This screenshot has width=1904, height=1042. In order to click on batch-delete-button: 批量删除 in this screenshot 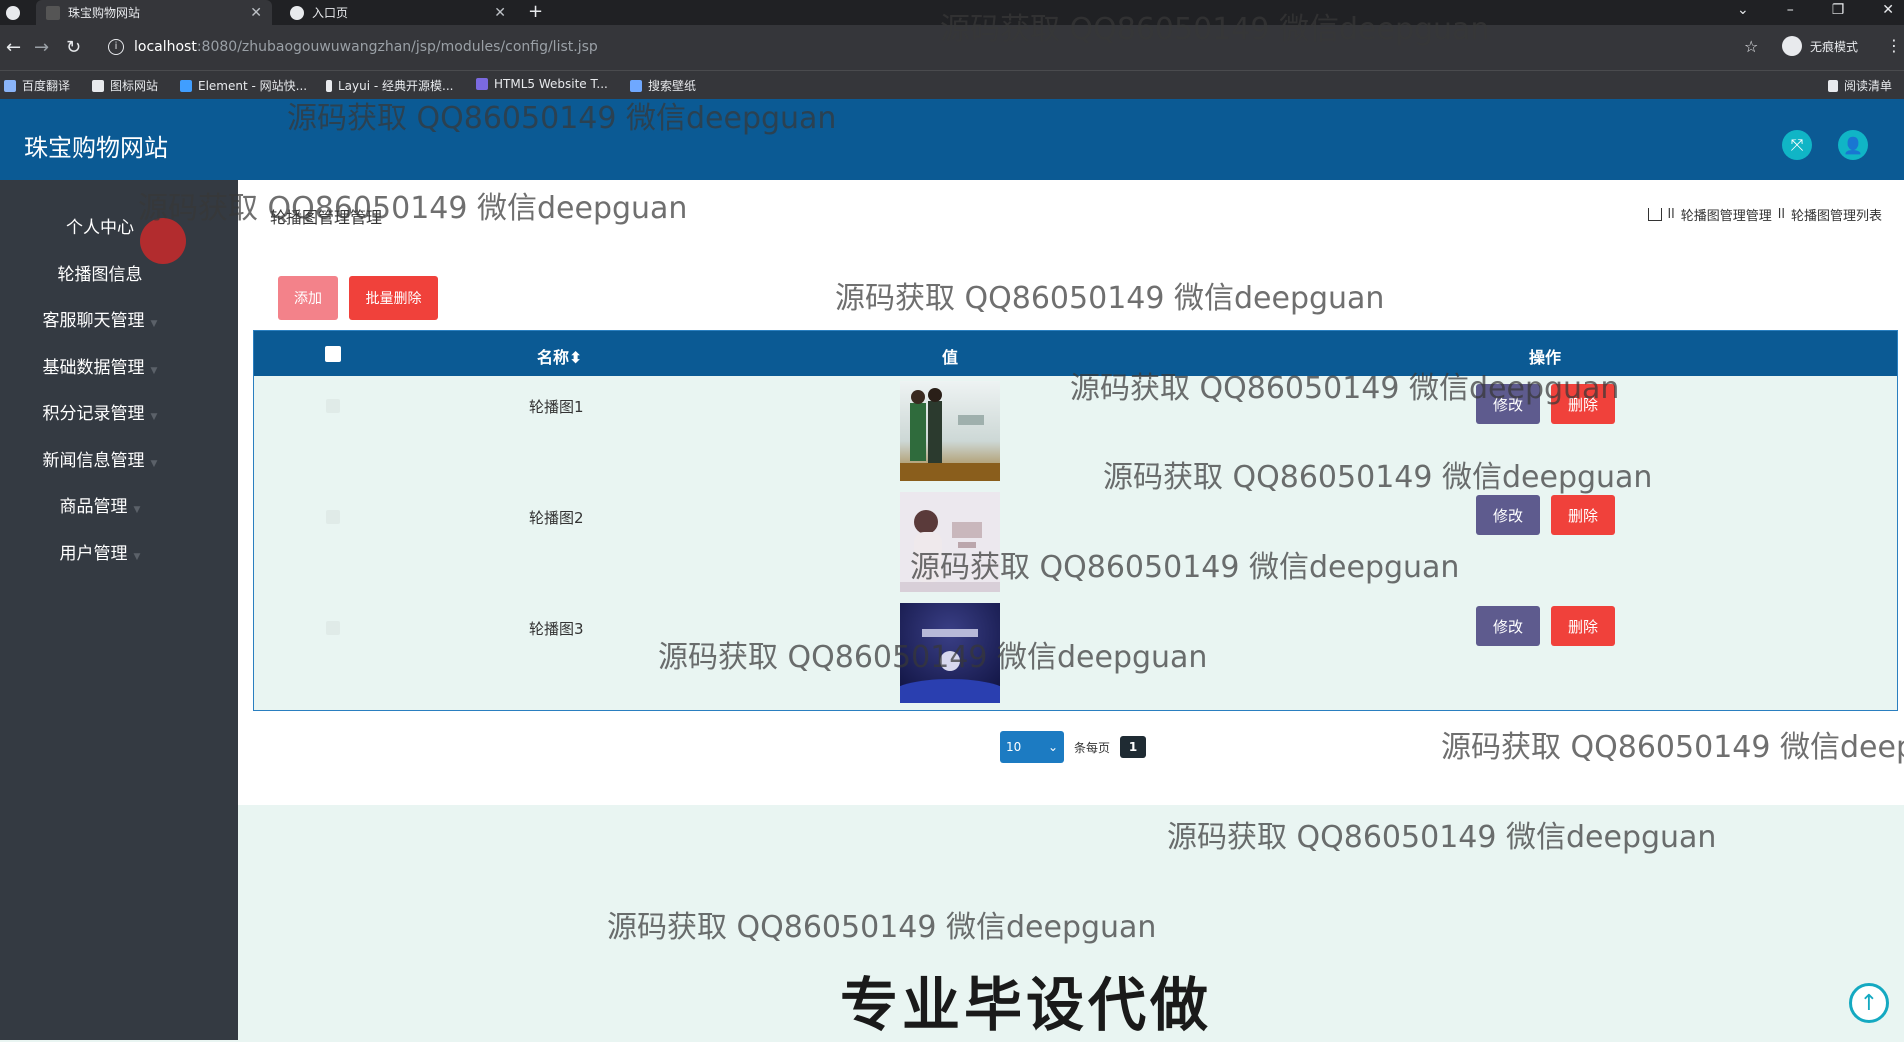, I will do `click(393, 298)`.